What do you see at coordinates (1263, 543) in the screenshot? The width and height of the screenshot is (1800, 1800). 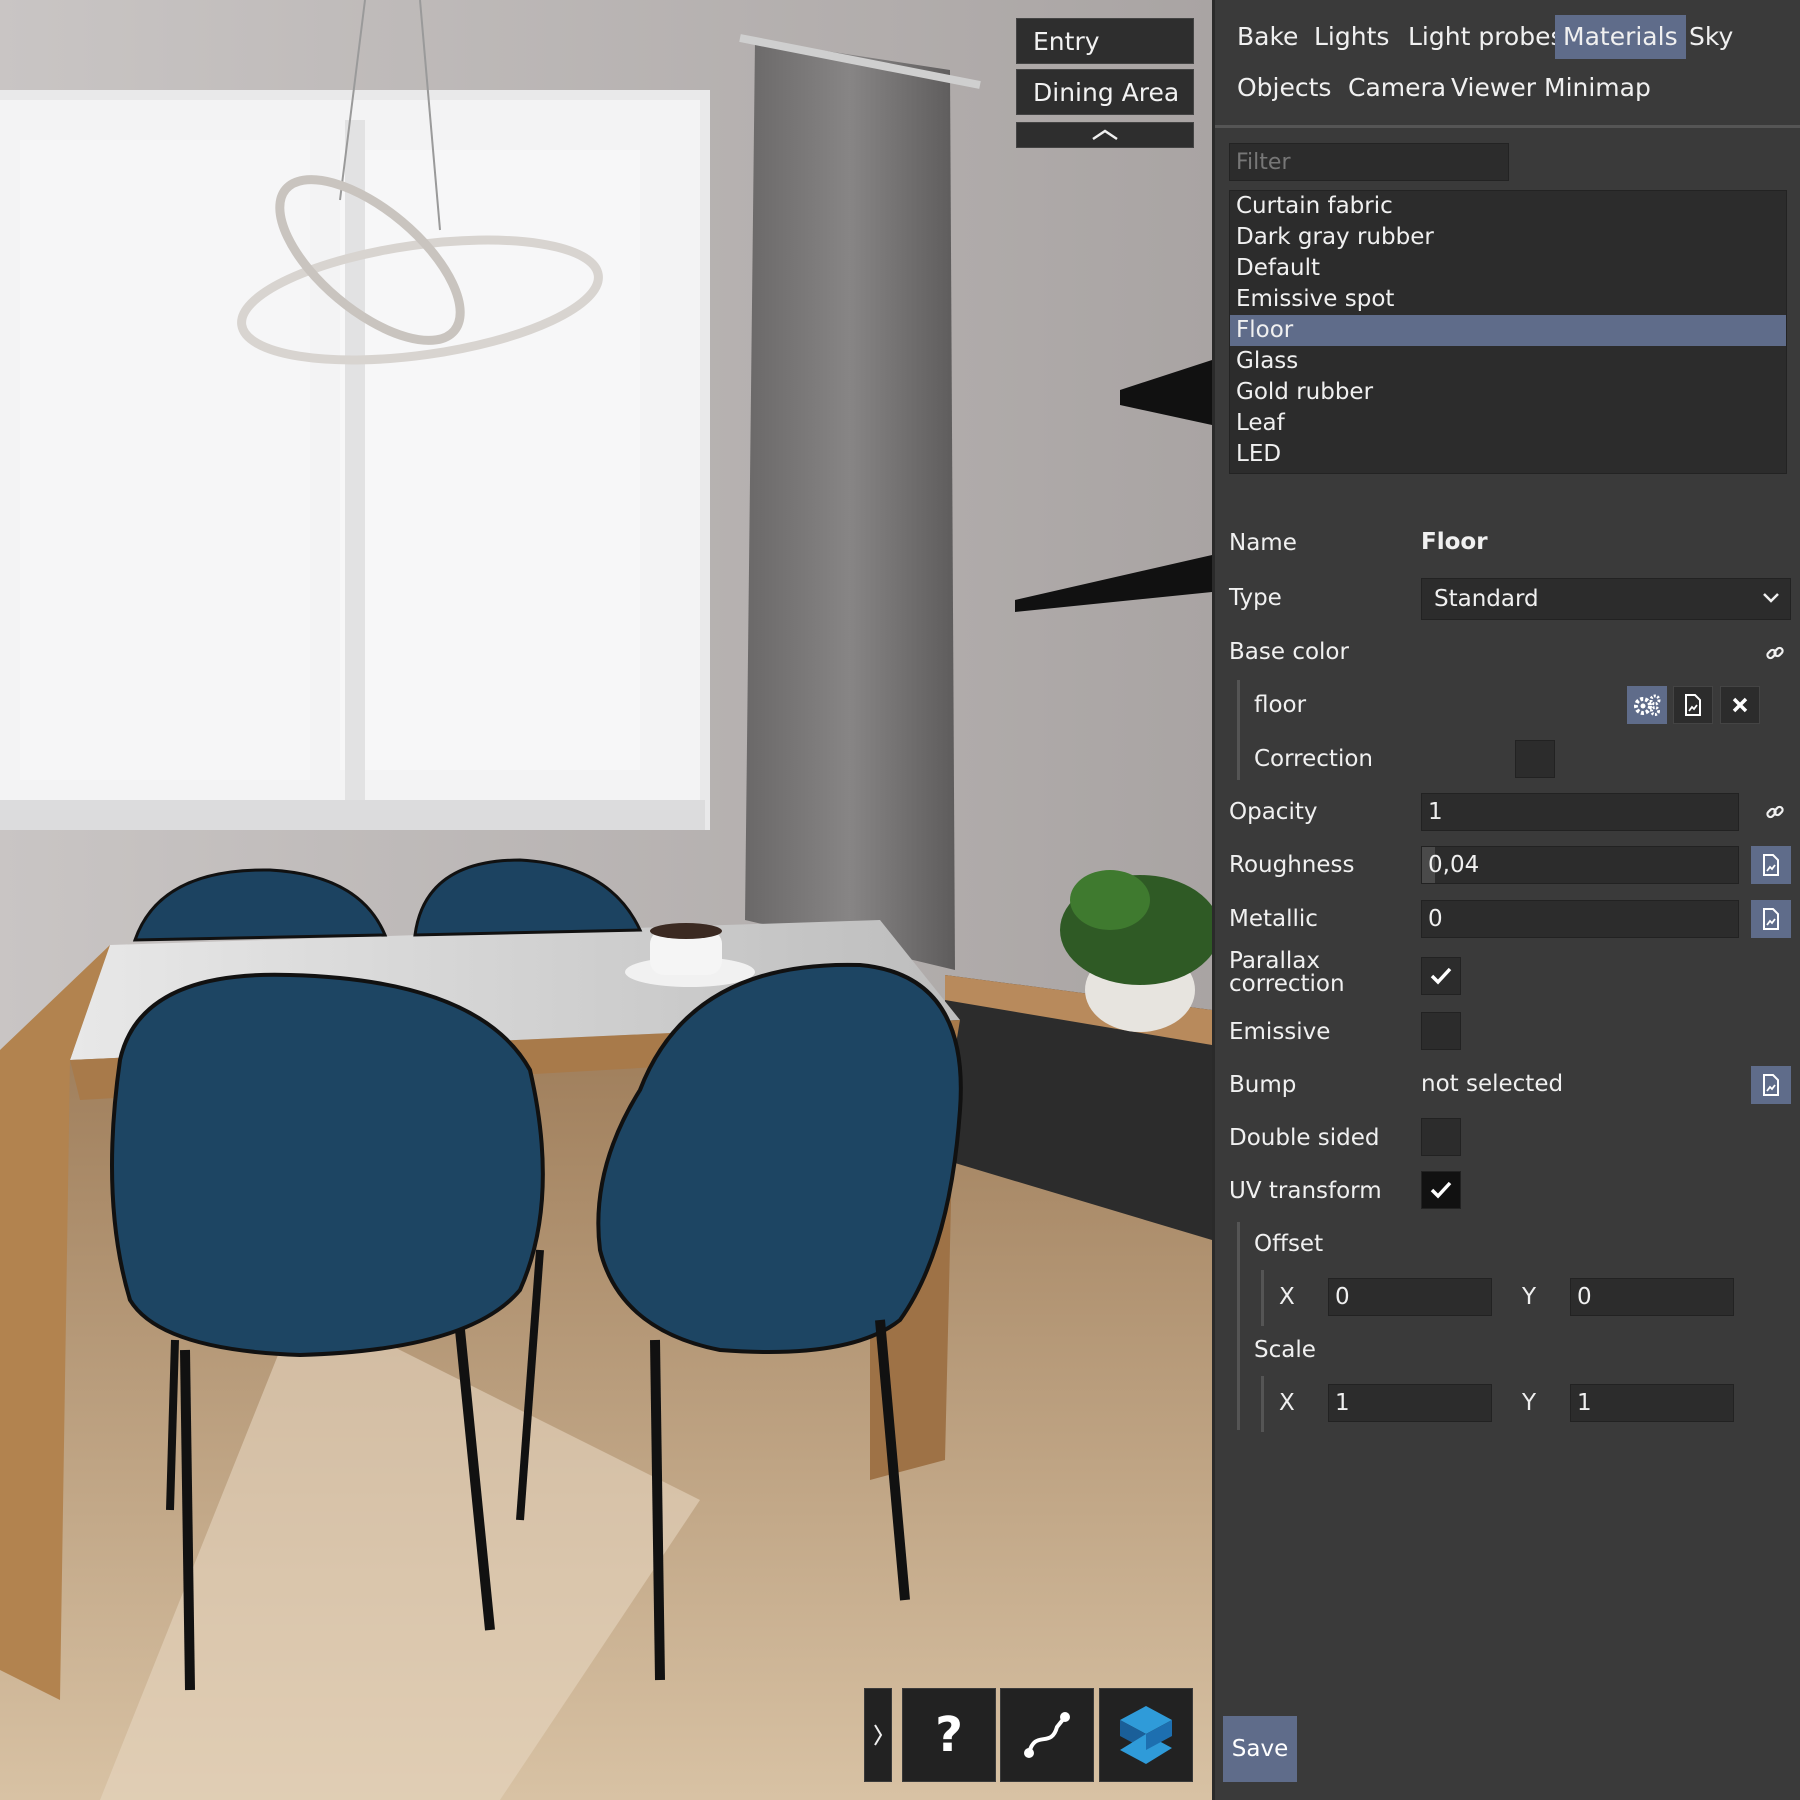 I see `name-label: Name` at bounding box center [1263, 543].